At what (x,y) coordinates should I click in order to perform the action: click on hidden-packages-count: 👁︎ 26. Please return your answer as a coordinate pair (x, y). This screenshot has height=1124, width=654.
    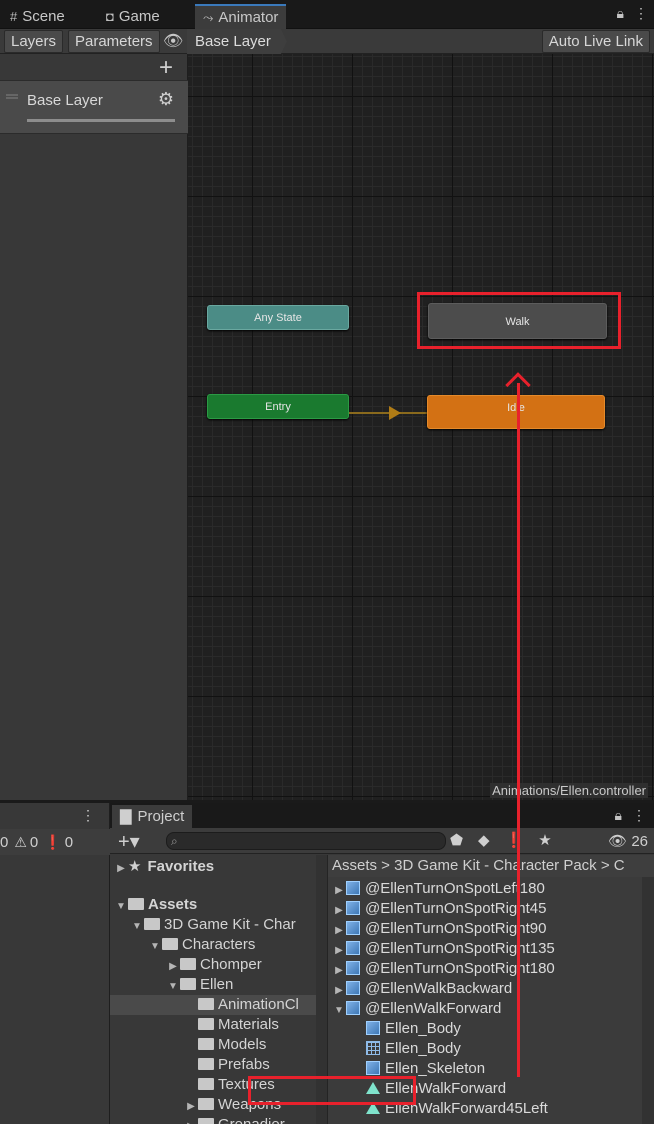
    Looking at the image, I should click on (628, 841).